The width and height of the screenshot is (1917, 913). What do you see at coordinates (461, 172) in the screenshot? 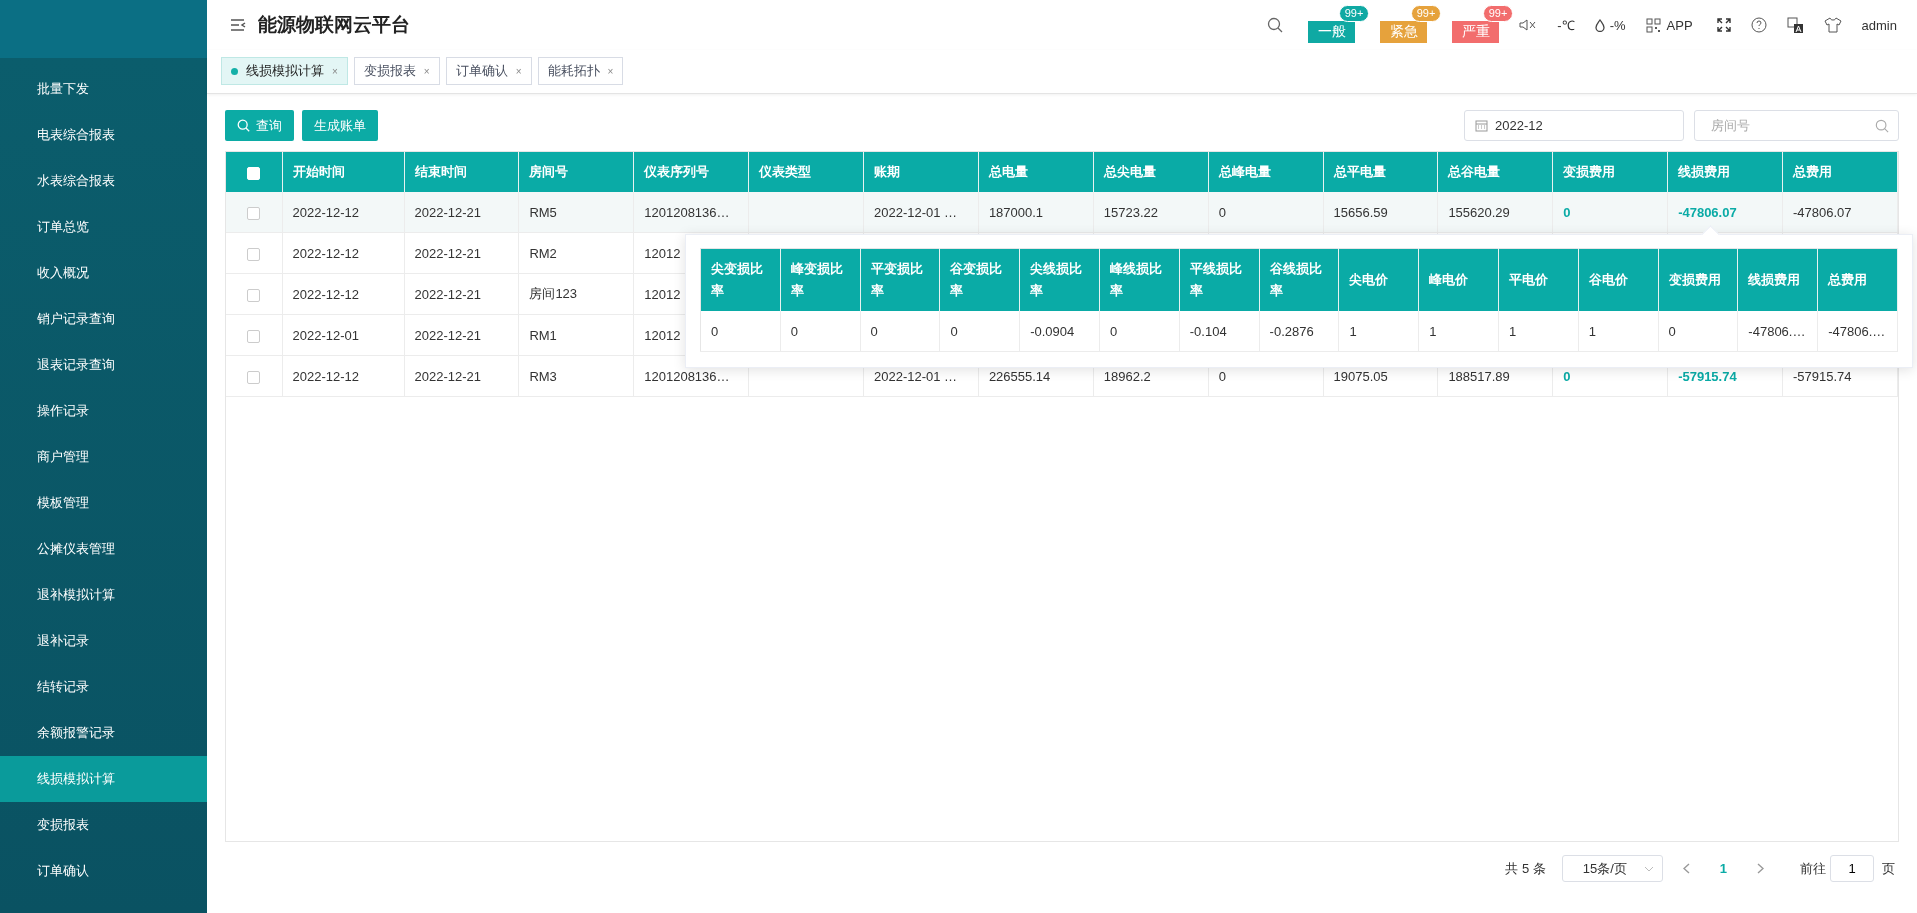
I see `column-header: 结束时间` at bounding box center [461, 172].